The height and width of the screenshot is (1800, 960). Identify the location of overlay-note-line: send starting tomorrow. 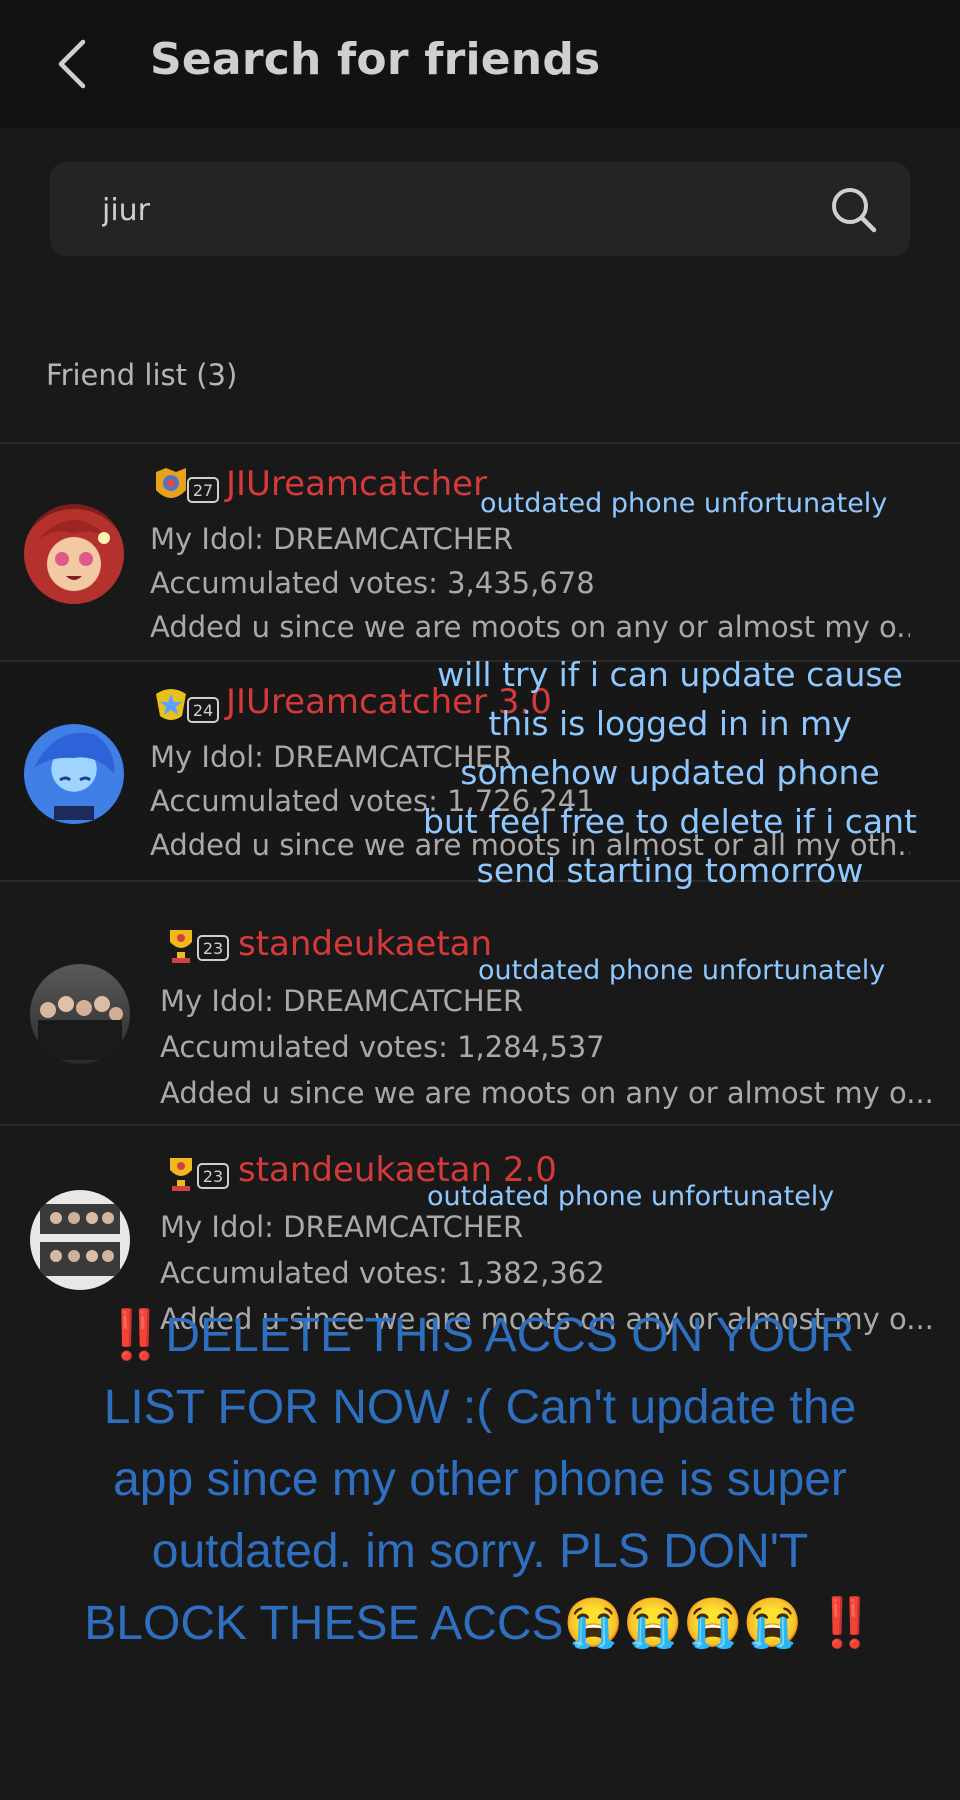
(670, 870).